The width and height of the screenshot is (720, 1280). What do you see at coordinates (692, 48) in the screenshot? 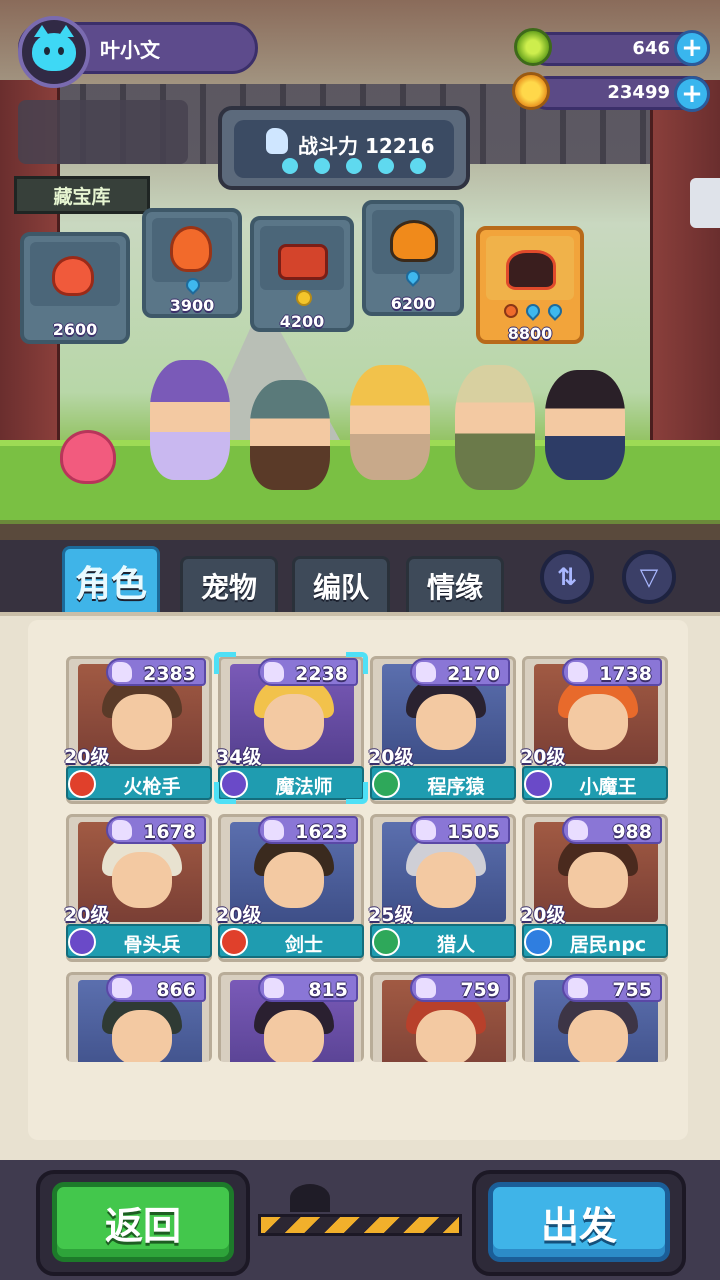
I see `add-gems-button: +` at bounding box center [692, 48].